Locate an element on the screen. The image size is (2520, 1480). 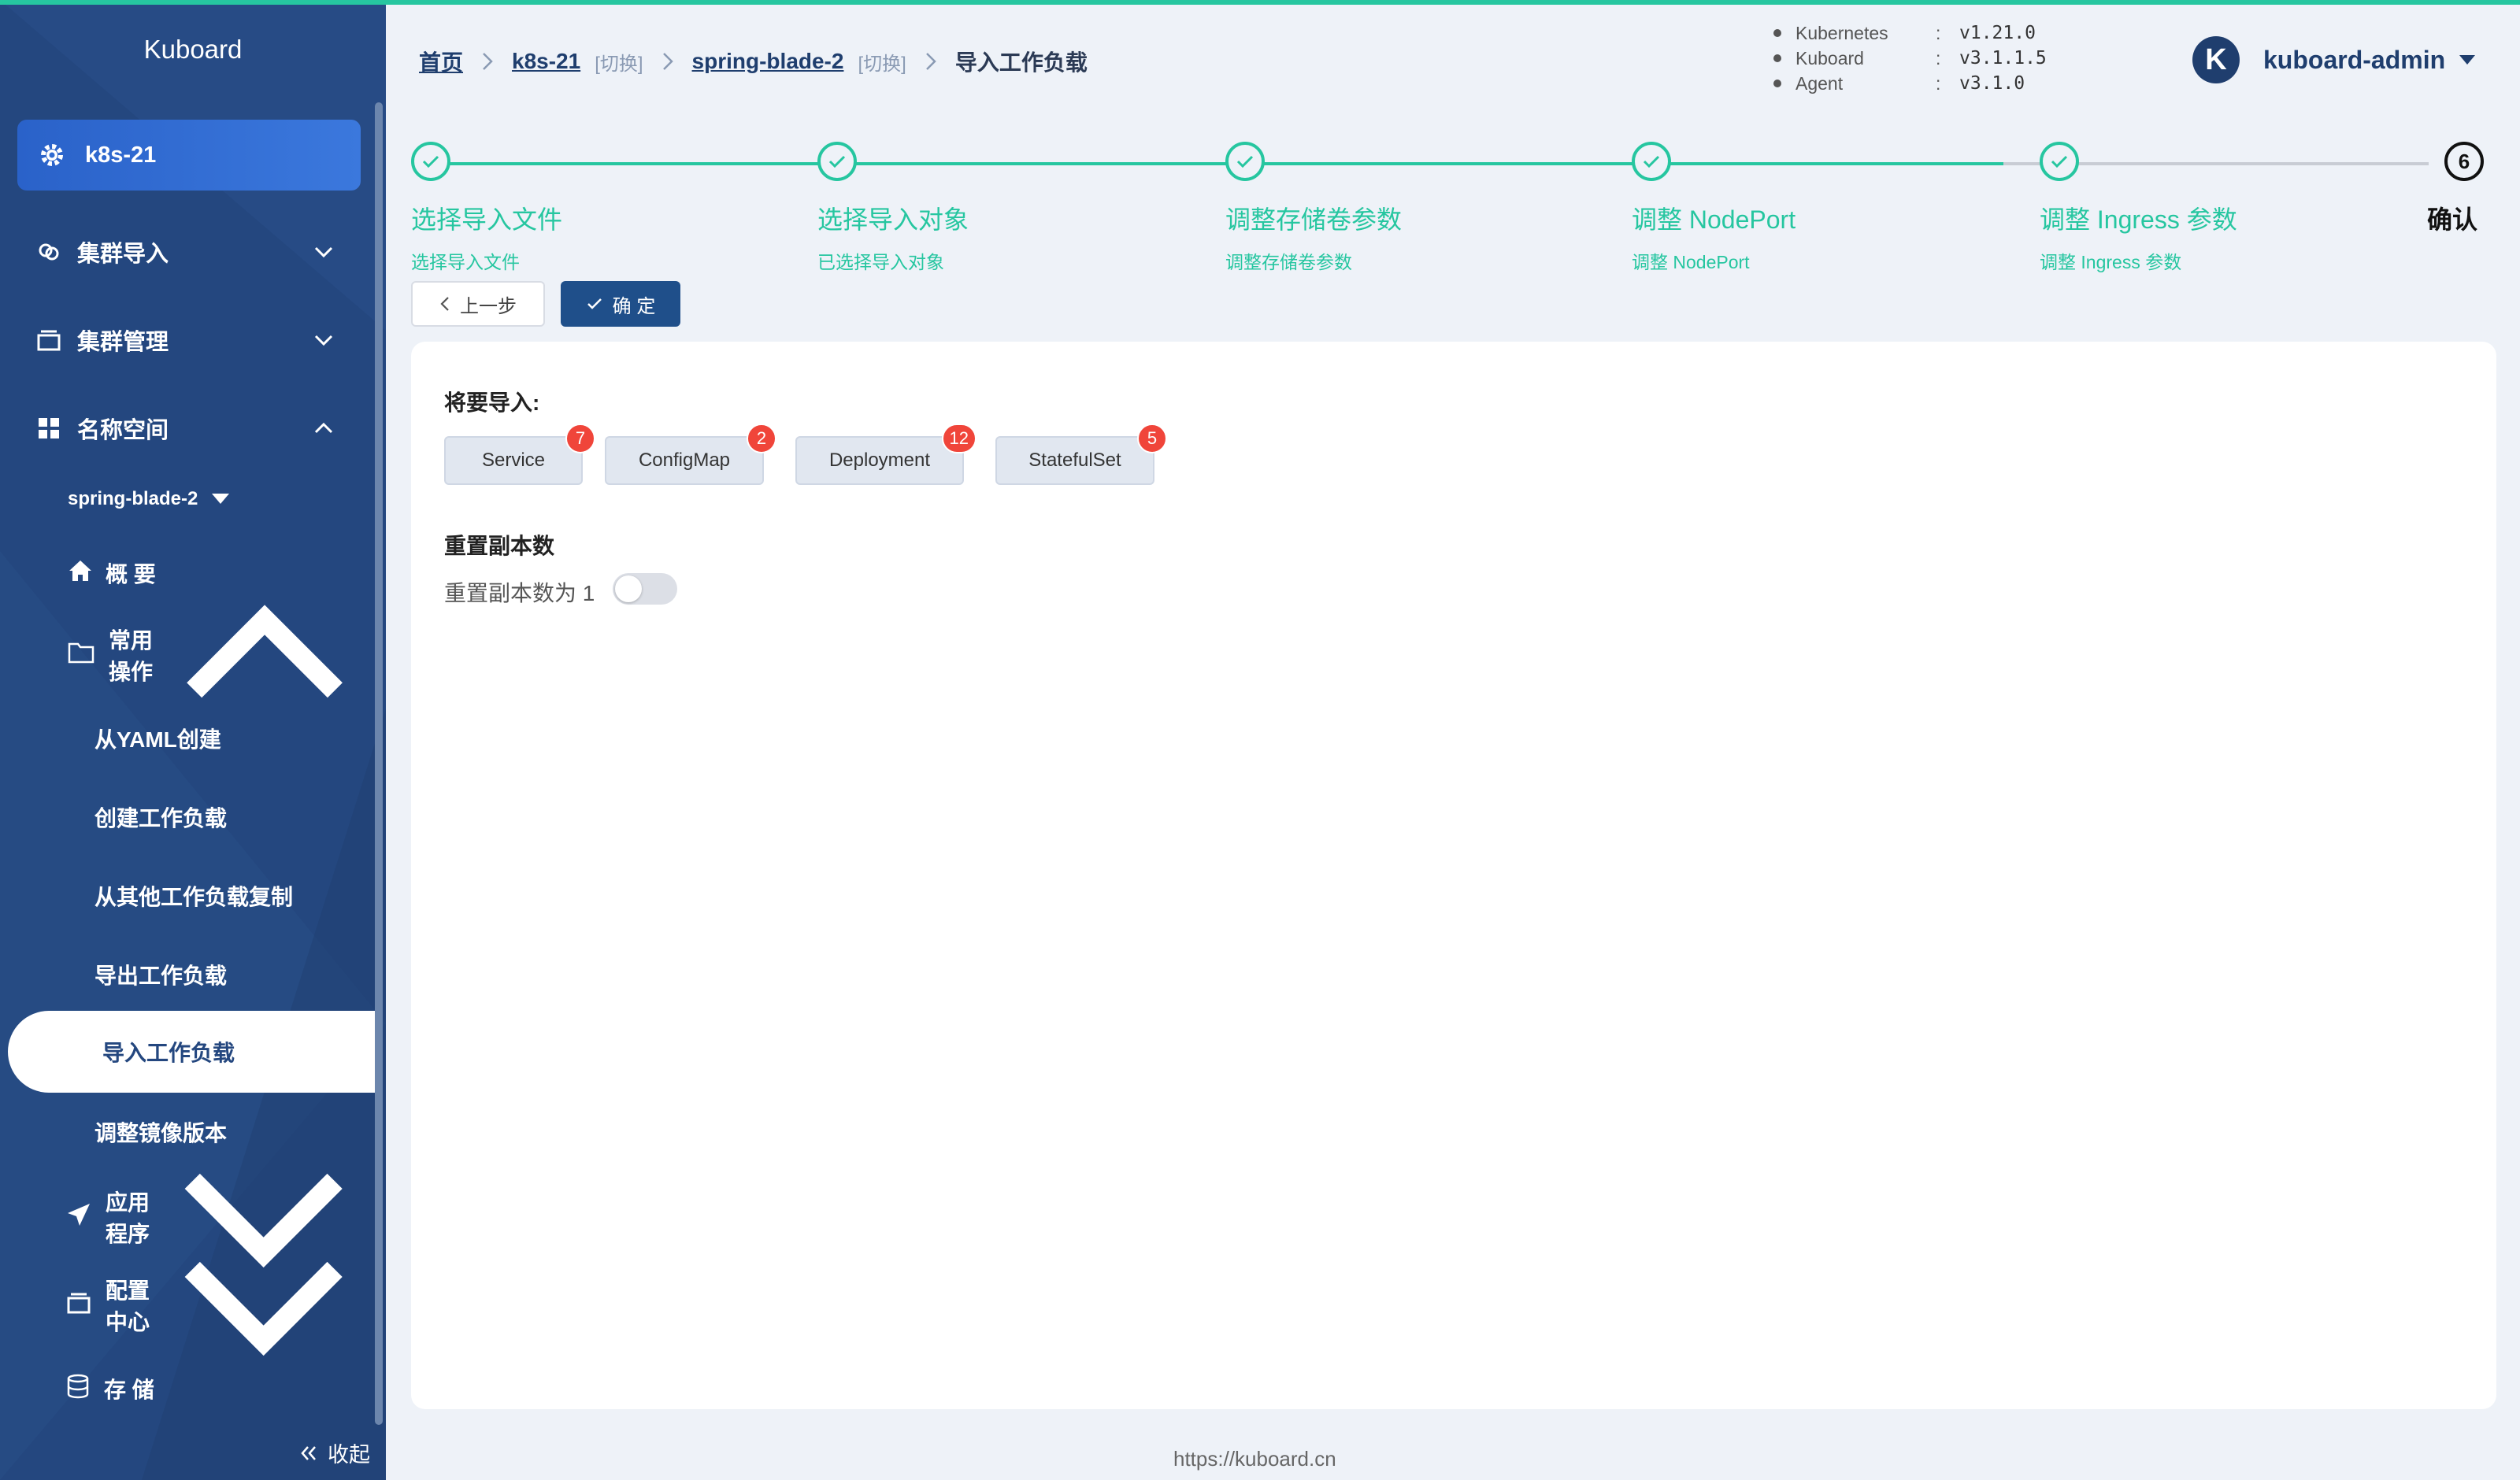
replica-section-title: 重置副本数 is located at coordinates (499, 546).